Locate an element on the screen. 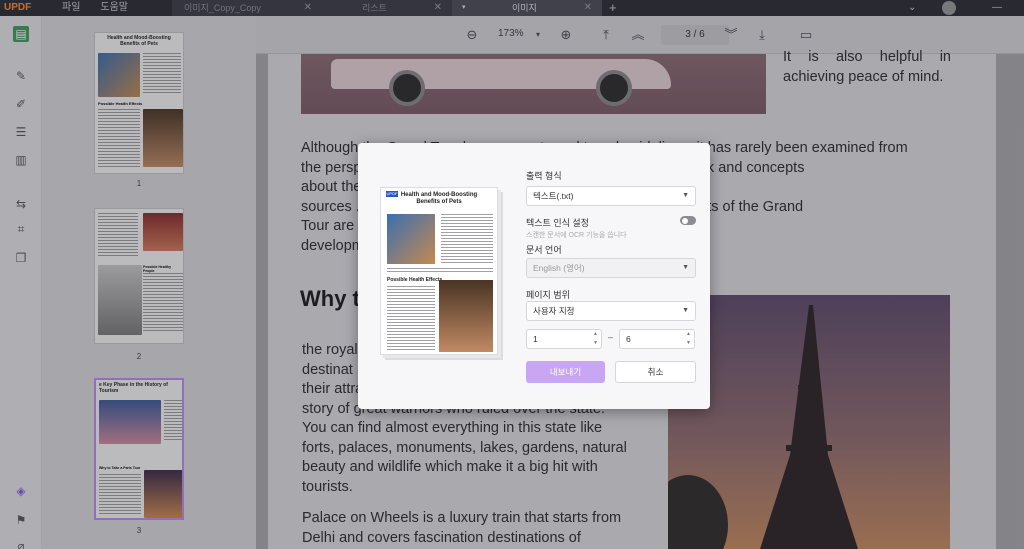  input-value: 6 is located at coordinates (628, 339).